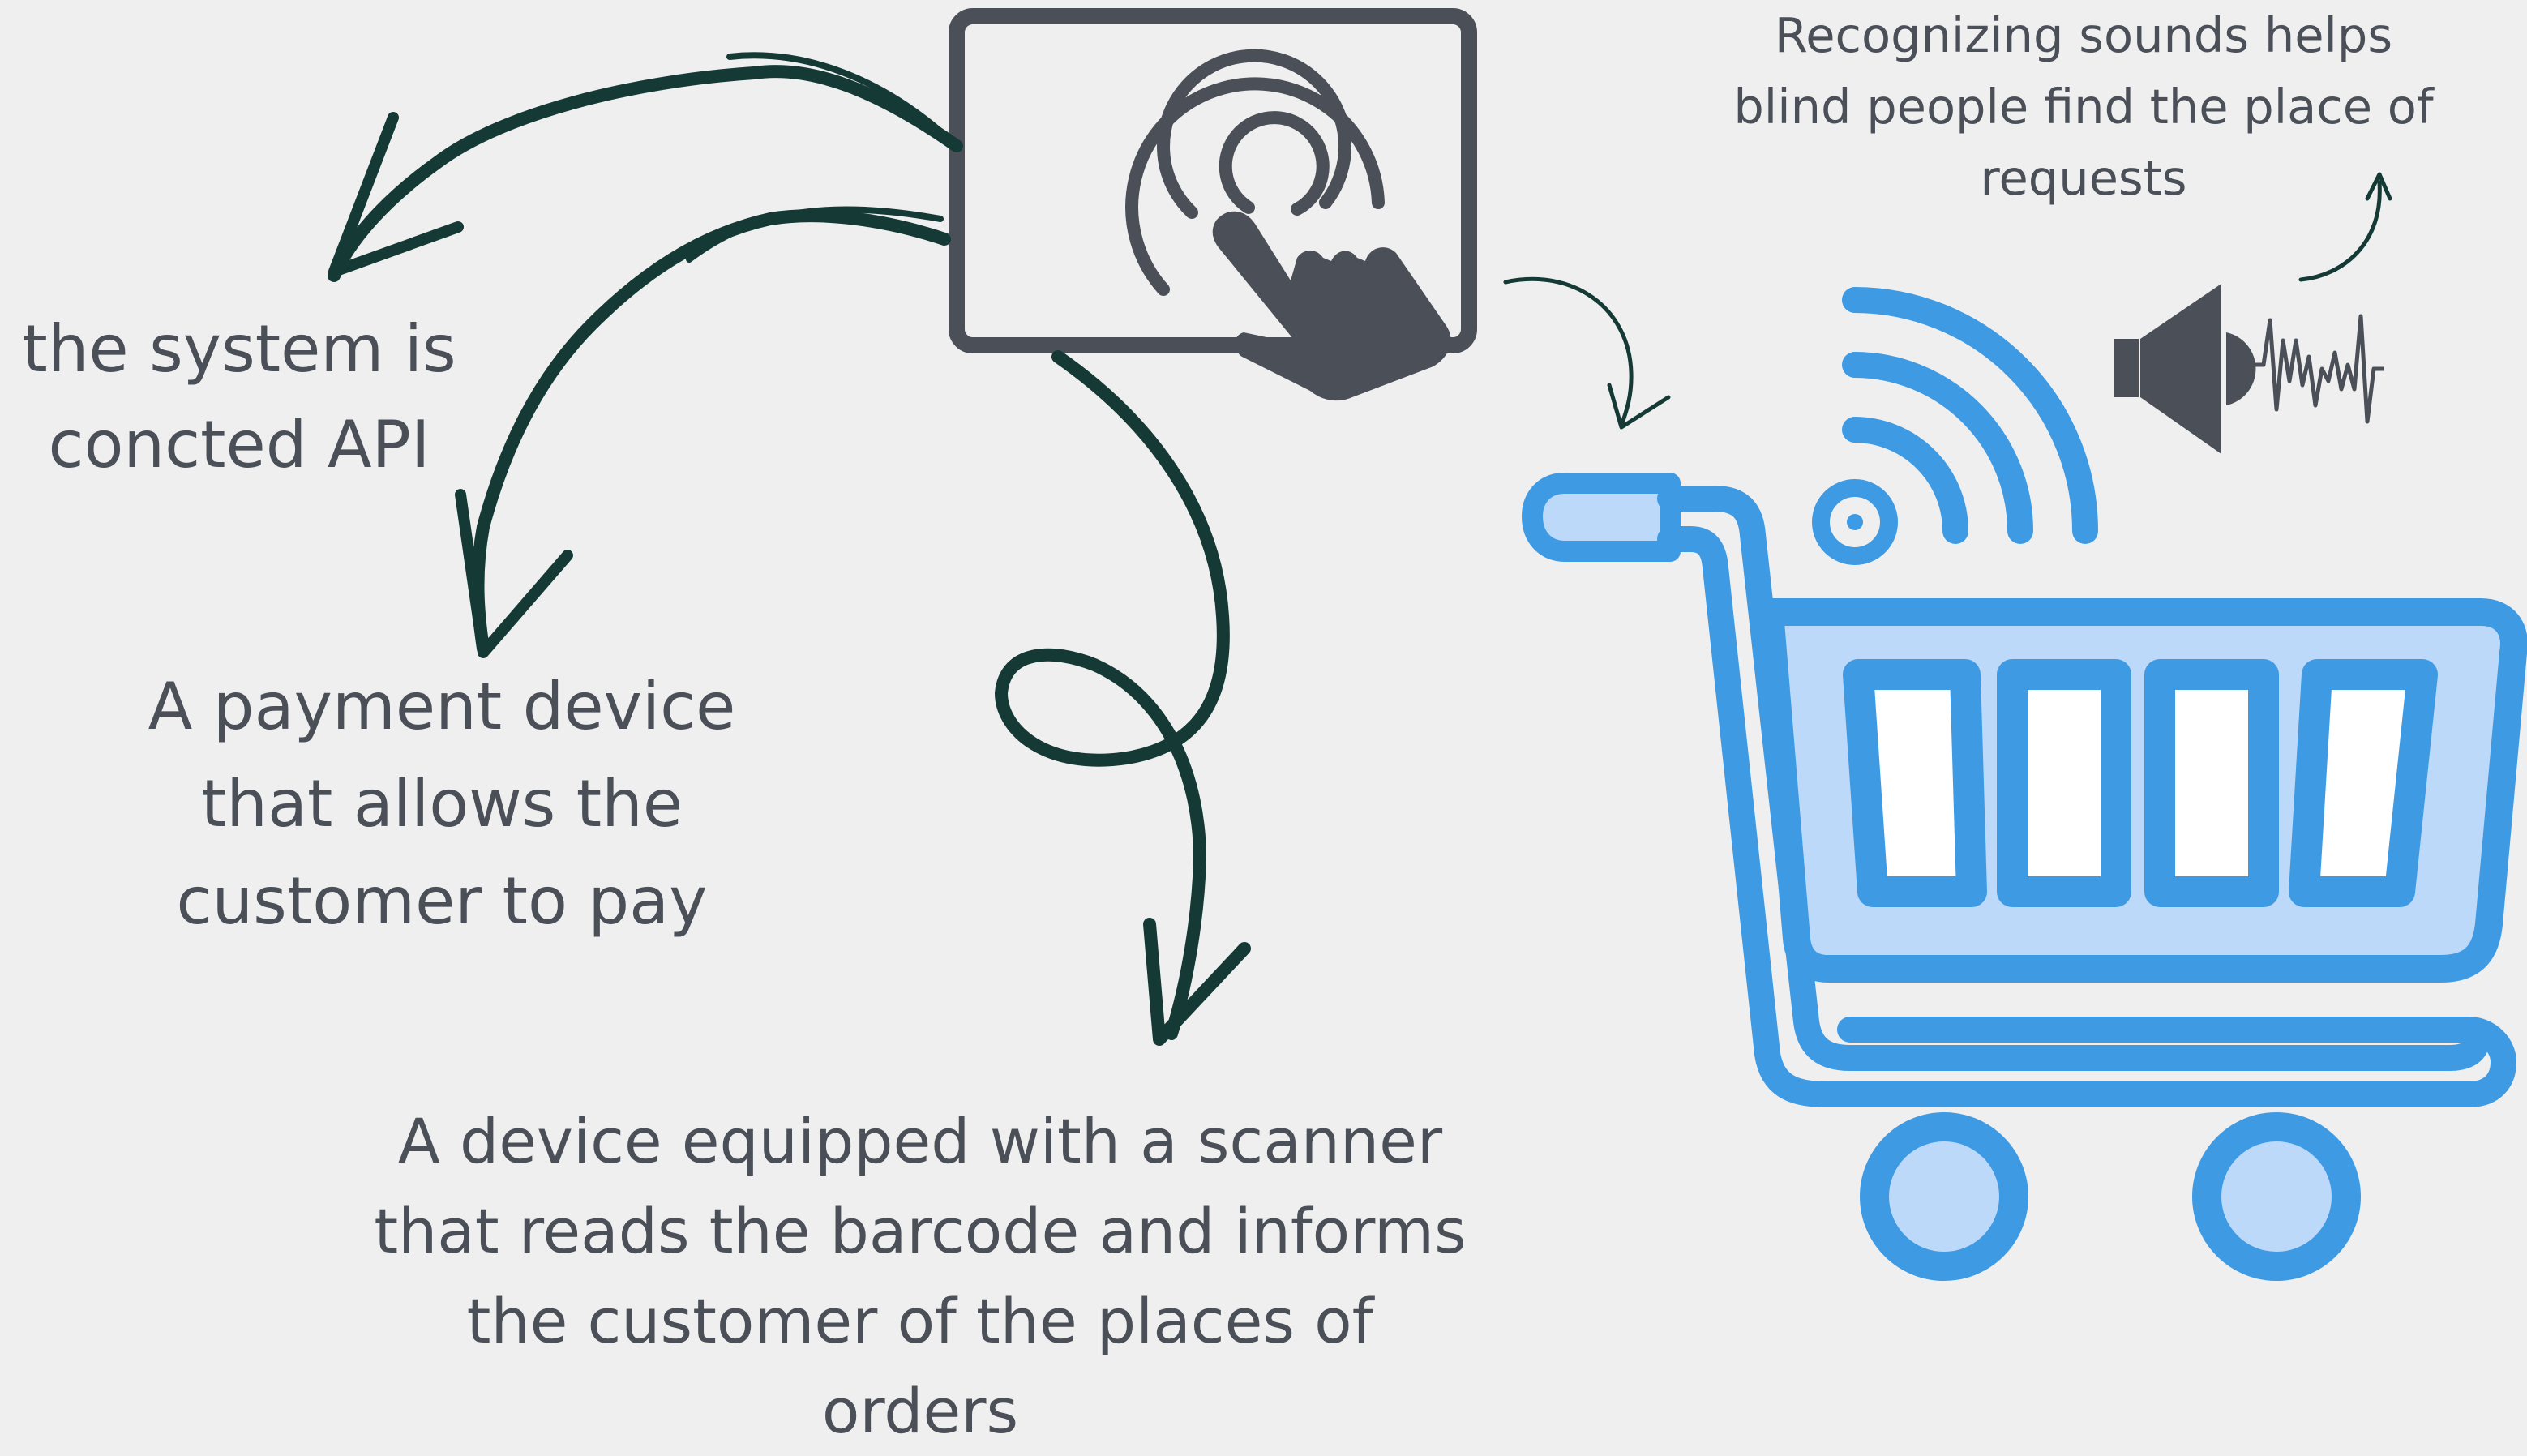 The width and height of the screenshot is (2527, 1456). I want to click on touch-screen-icon, so click(1213, 205).